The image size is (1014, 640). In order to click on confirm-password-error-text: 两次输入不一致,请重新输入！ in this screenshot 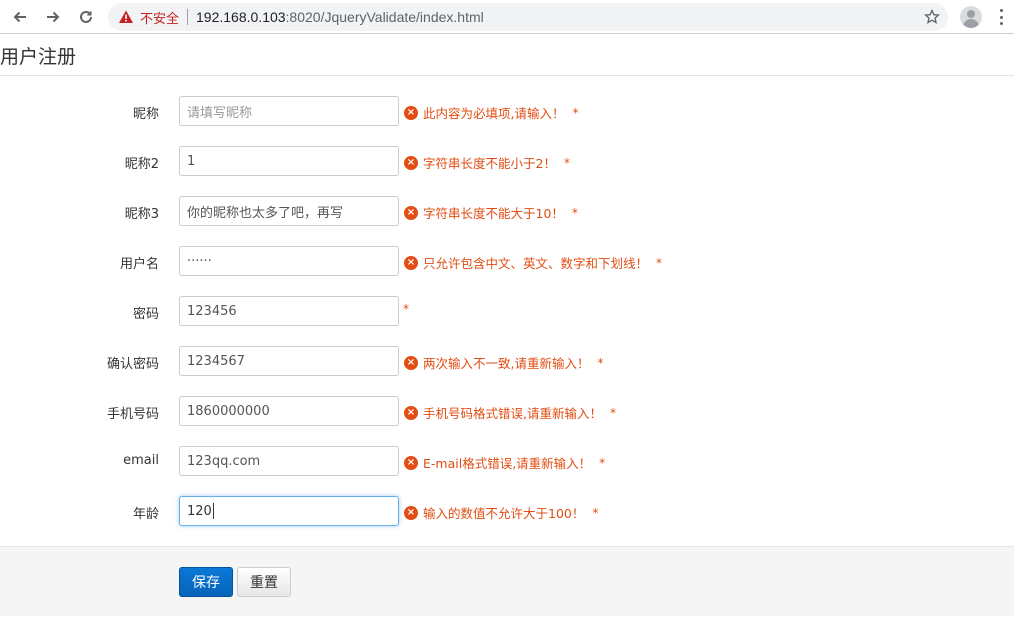, I will do `click(506, 363)`.